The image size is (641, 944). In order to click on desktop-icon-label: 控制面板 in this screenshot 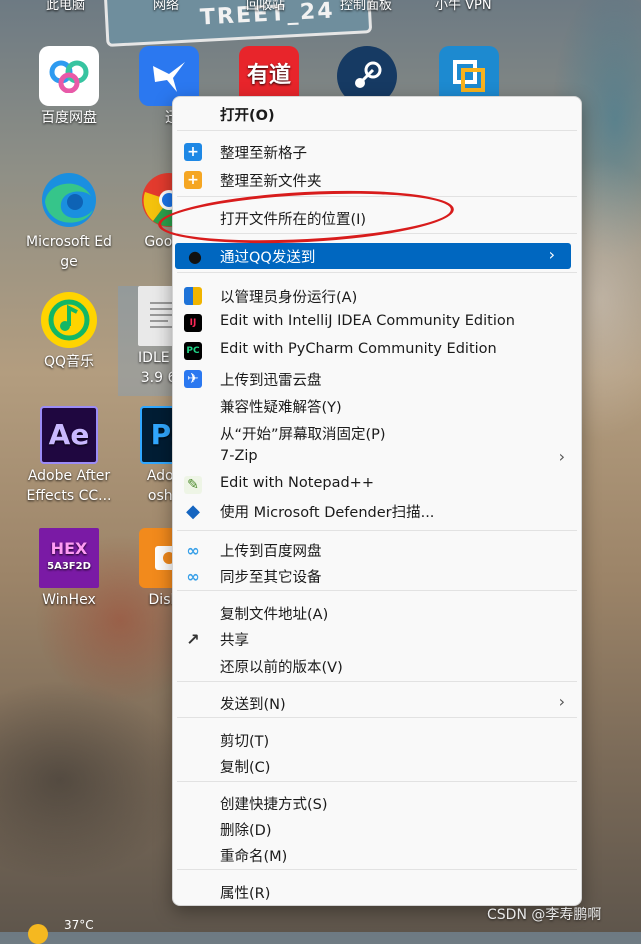, I will do `click(366, 6)`.